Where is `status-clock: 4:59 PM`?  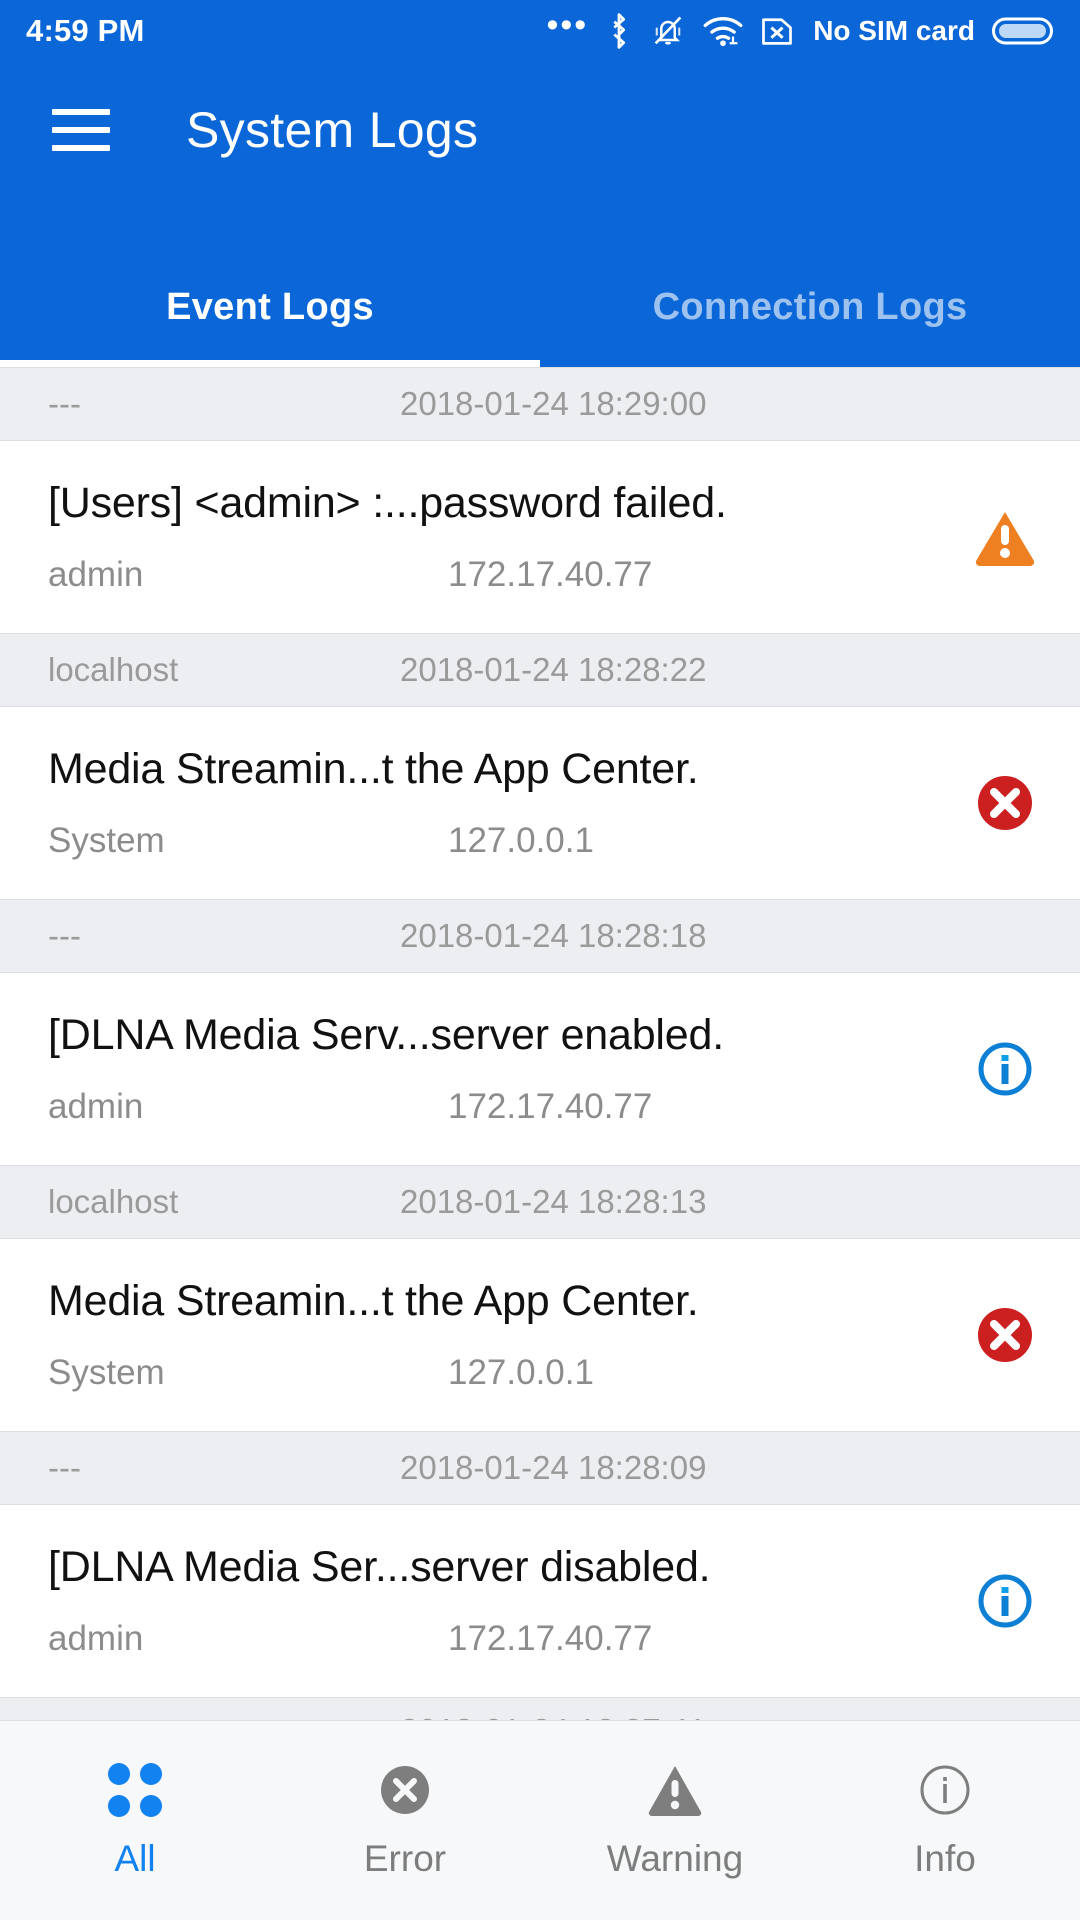
status-clock: 4:59 PM is located at coordinates (85, 30).